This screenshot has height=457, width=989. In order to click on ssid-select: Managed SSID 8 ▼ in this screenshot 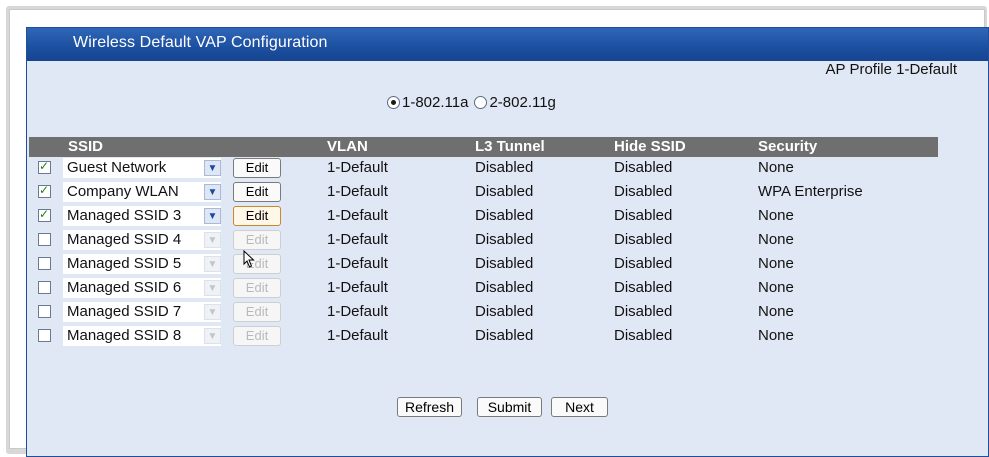, I will do `click(142, 336)`.